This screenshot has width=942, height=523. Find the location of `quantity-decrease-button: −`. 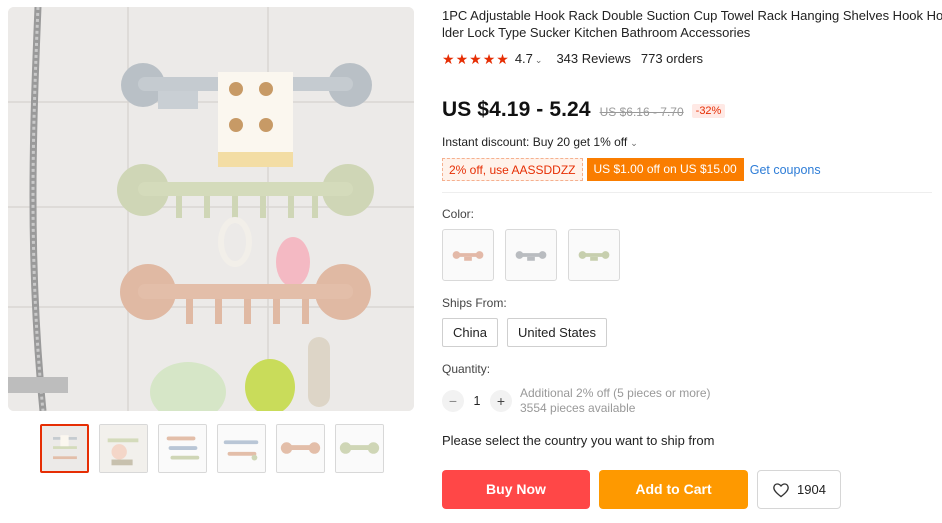

quantity-decrease-button: − is located at coordinates (453, 401).